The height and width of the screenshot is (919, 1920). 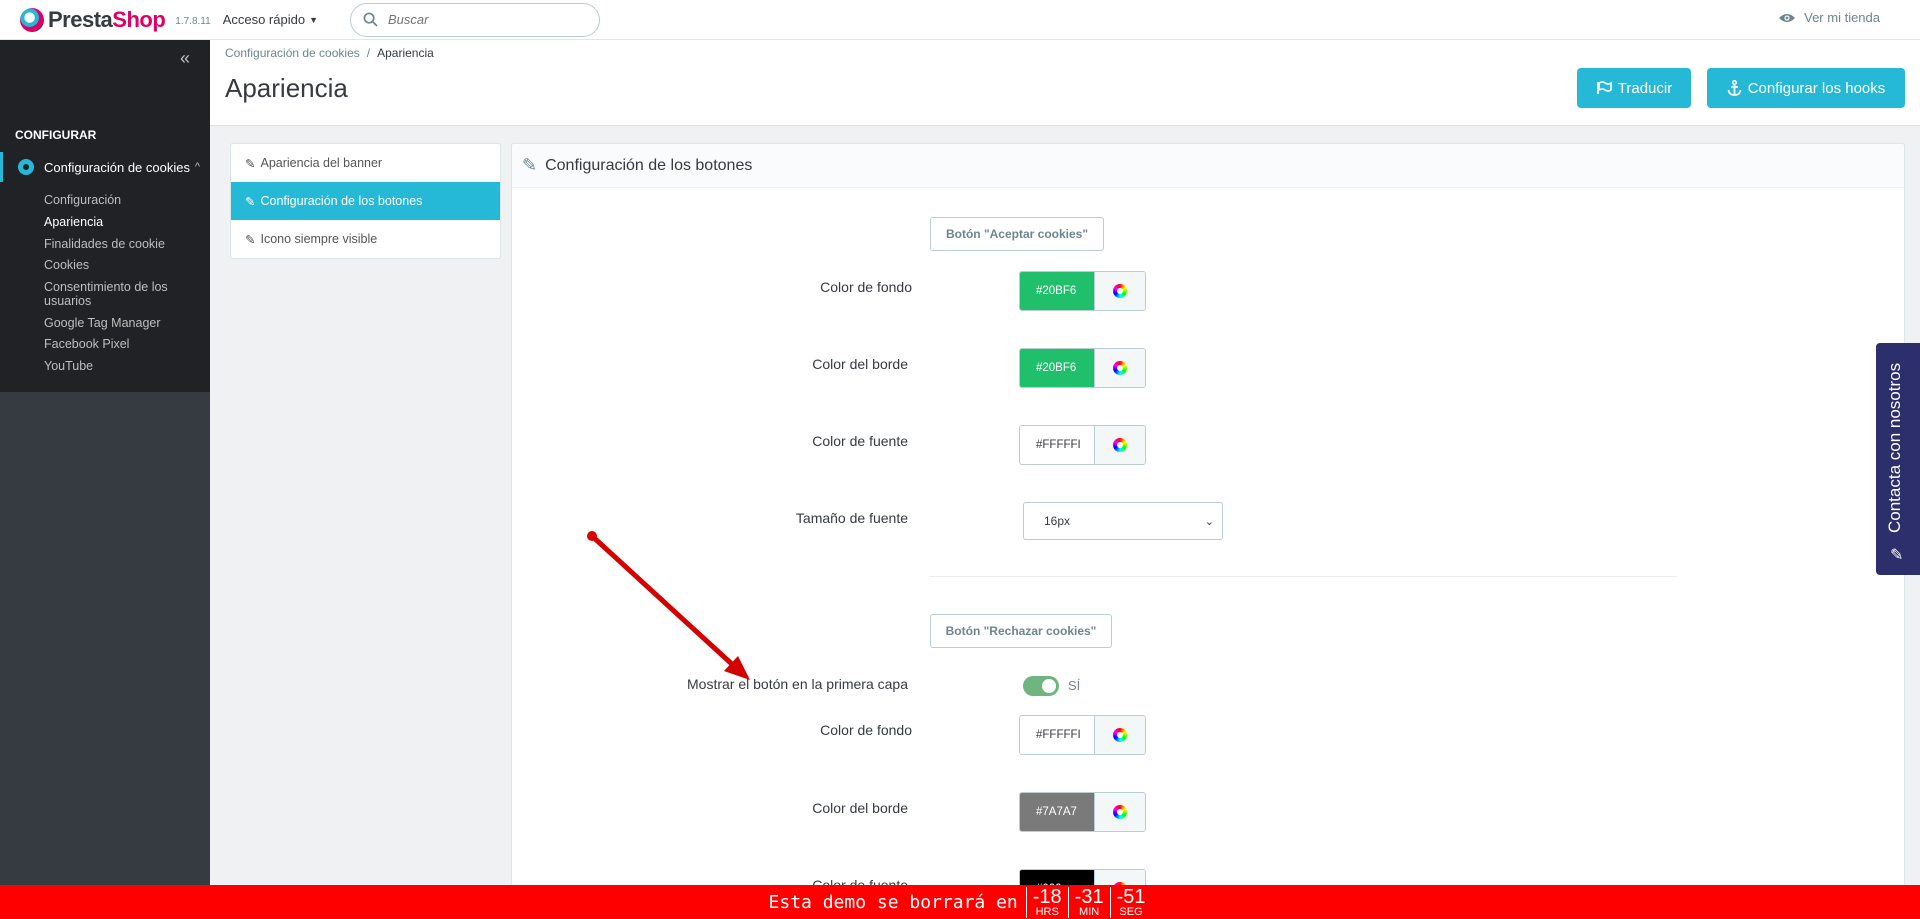 I want to click on sidebar-item-finalidades: Finalidades de cookie, so click(x=105, y=245).